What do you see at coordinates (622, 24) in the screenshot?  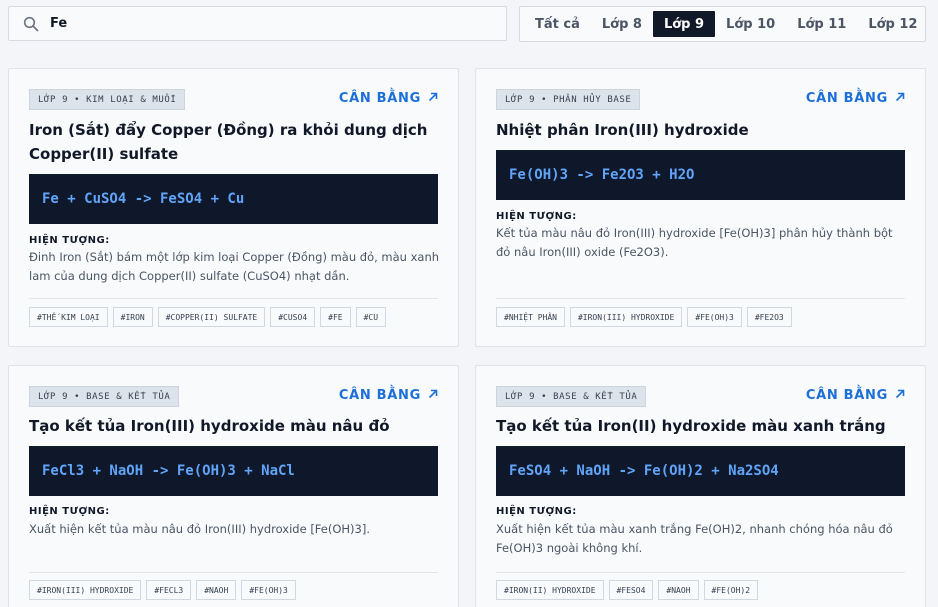 I see `tab-grade-8: Lớp 8` at bounding box center [622, 24].